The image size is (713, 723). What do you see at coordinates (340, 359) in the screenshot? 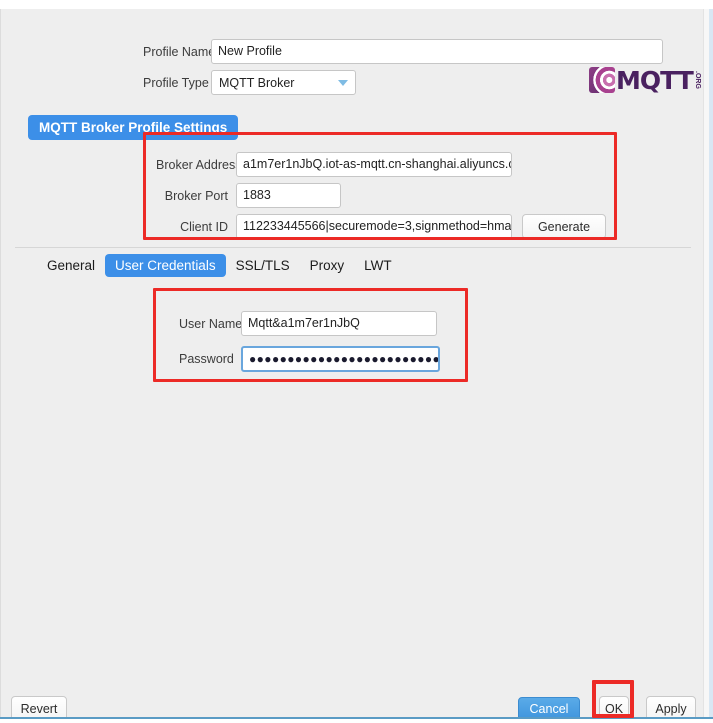
I see `password-input: ●●●●●●●●●●●●●●●●●●●●●●●●●●●●` at bounding box center [340, 359].